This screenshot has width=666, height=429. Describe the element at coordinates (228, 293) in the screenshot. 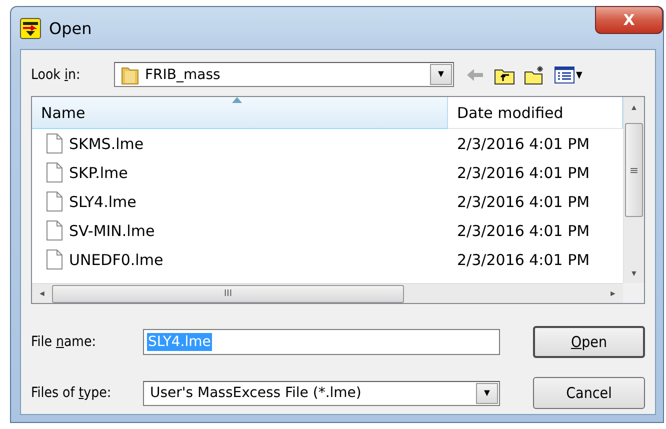

I see `scroll-thumb: III` at that location.